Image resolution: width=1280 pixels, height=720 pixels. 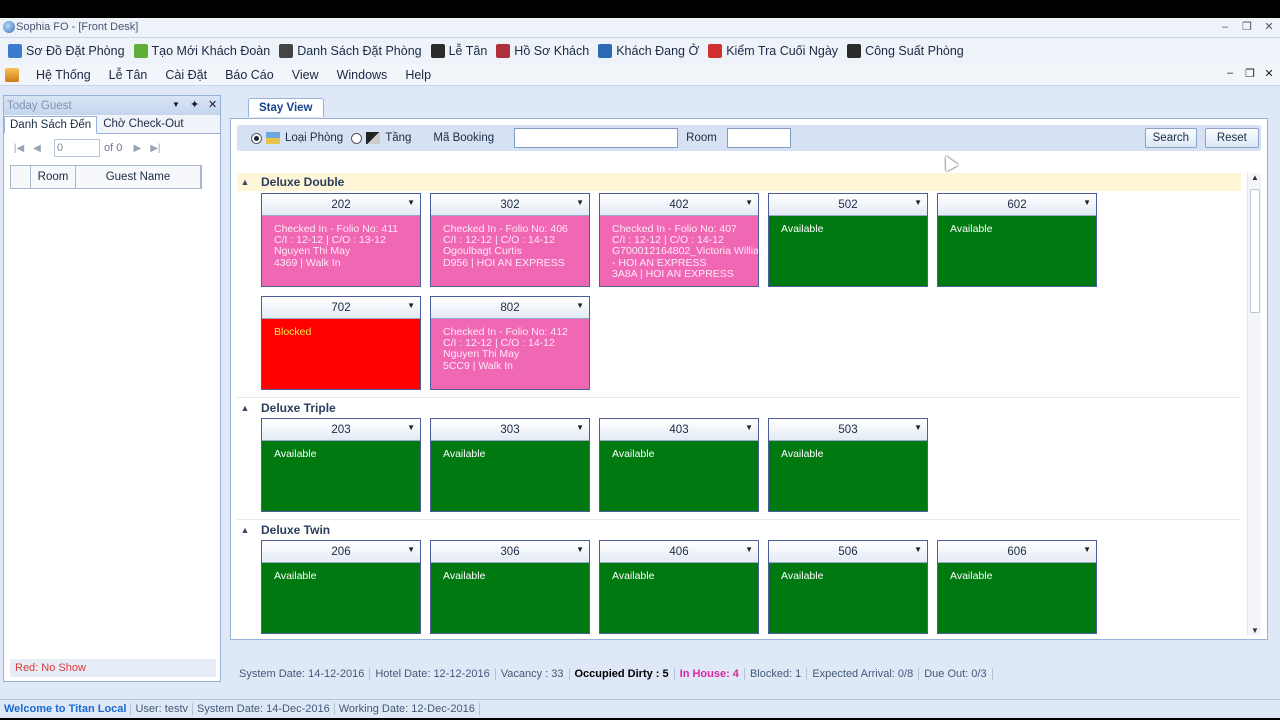 I want to click on tab-arrivals: Danh Sách Đến, so click(x=51, y=125).